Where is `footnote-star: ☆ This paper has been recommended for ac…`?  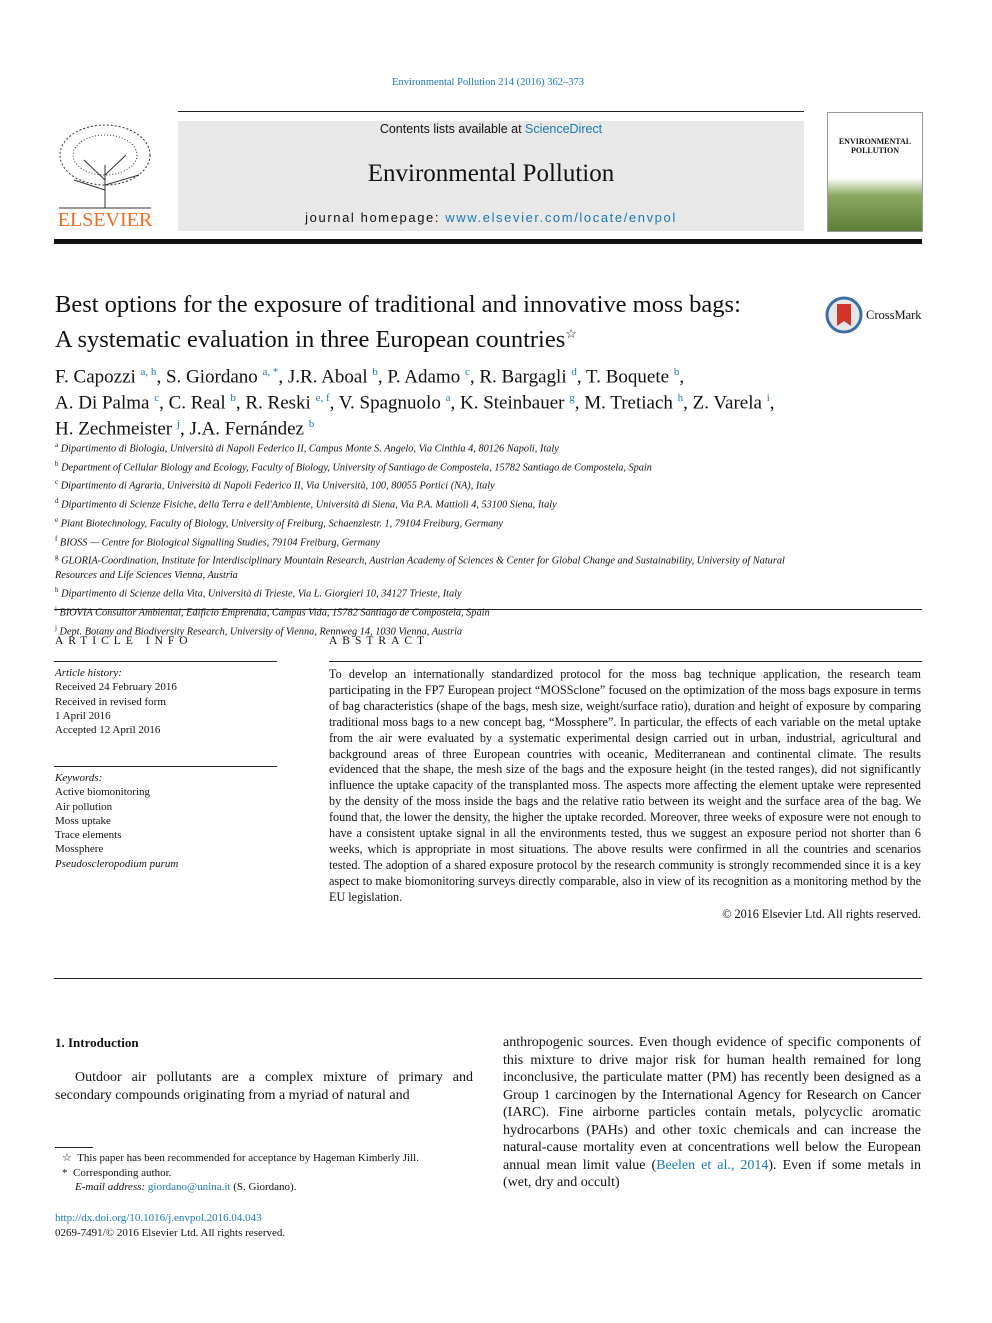 footnote-star: ☆ This paper has been recommended for ac… is located at coordinates (270, 1158).